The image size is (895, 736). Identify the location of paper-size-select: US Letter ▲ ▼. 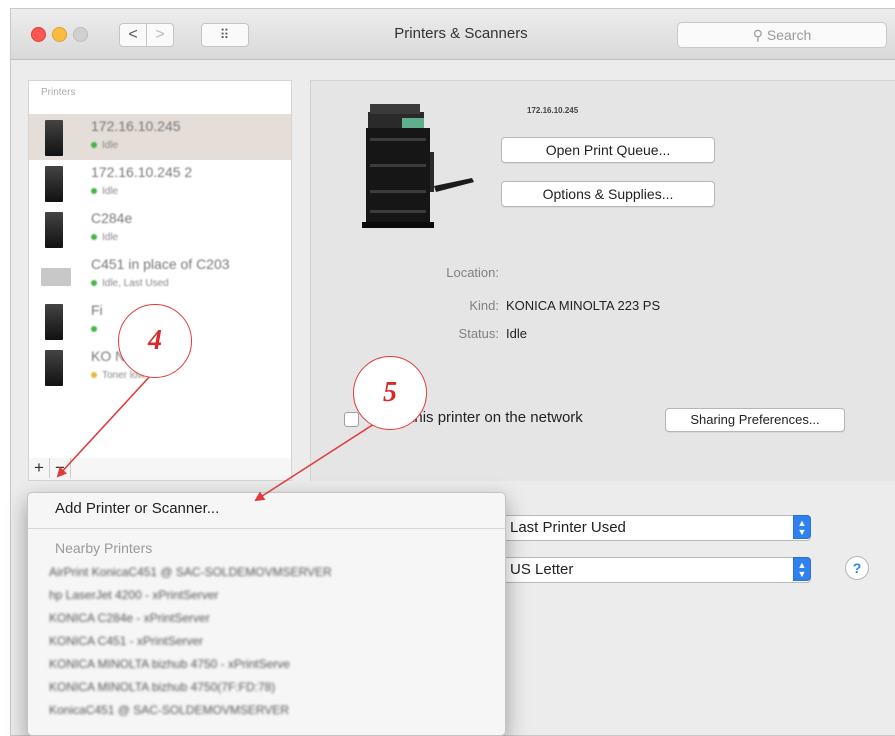
(655, 570).